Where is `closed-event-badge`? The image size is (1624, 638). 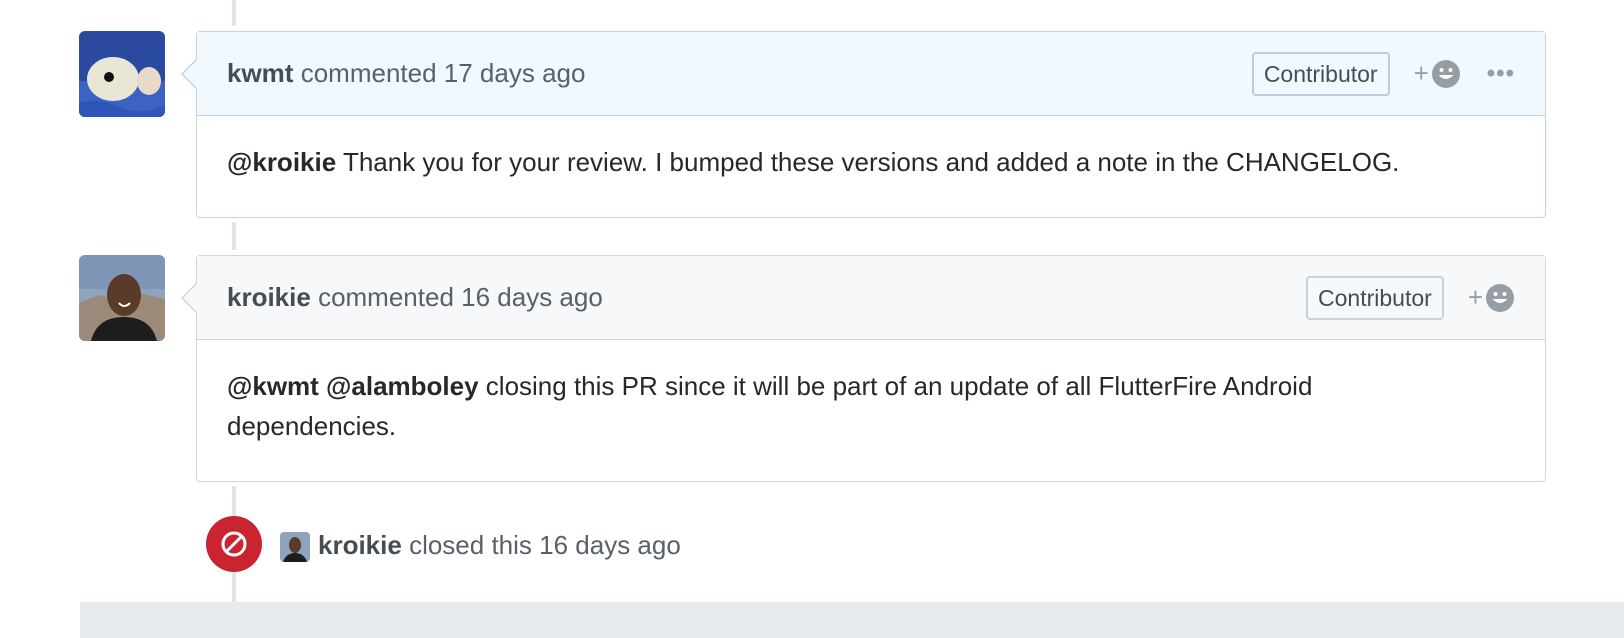
closed-event-badge is located at coordinates (234, 544).